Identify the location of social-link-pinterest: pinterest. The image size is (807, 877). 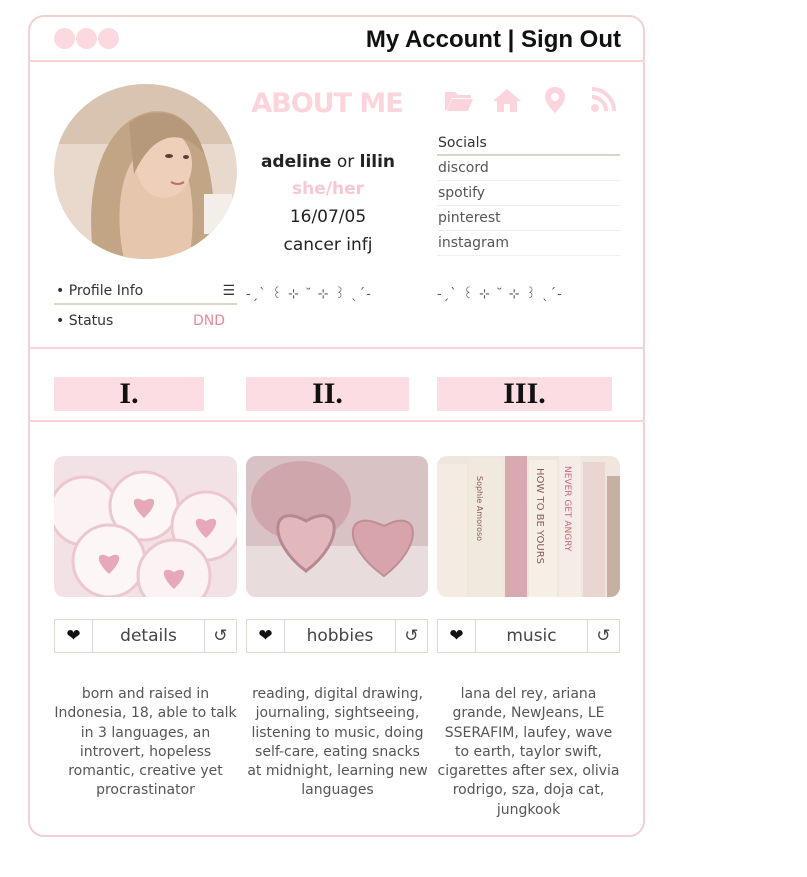
(528, 218).